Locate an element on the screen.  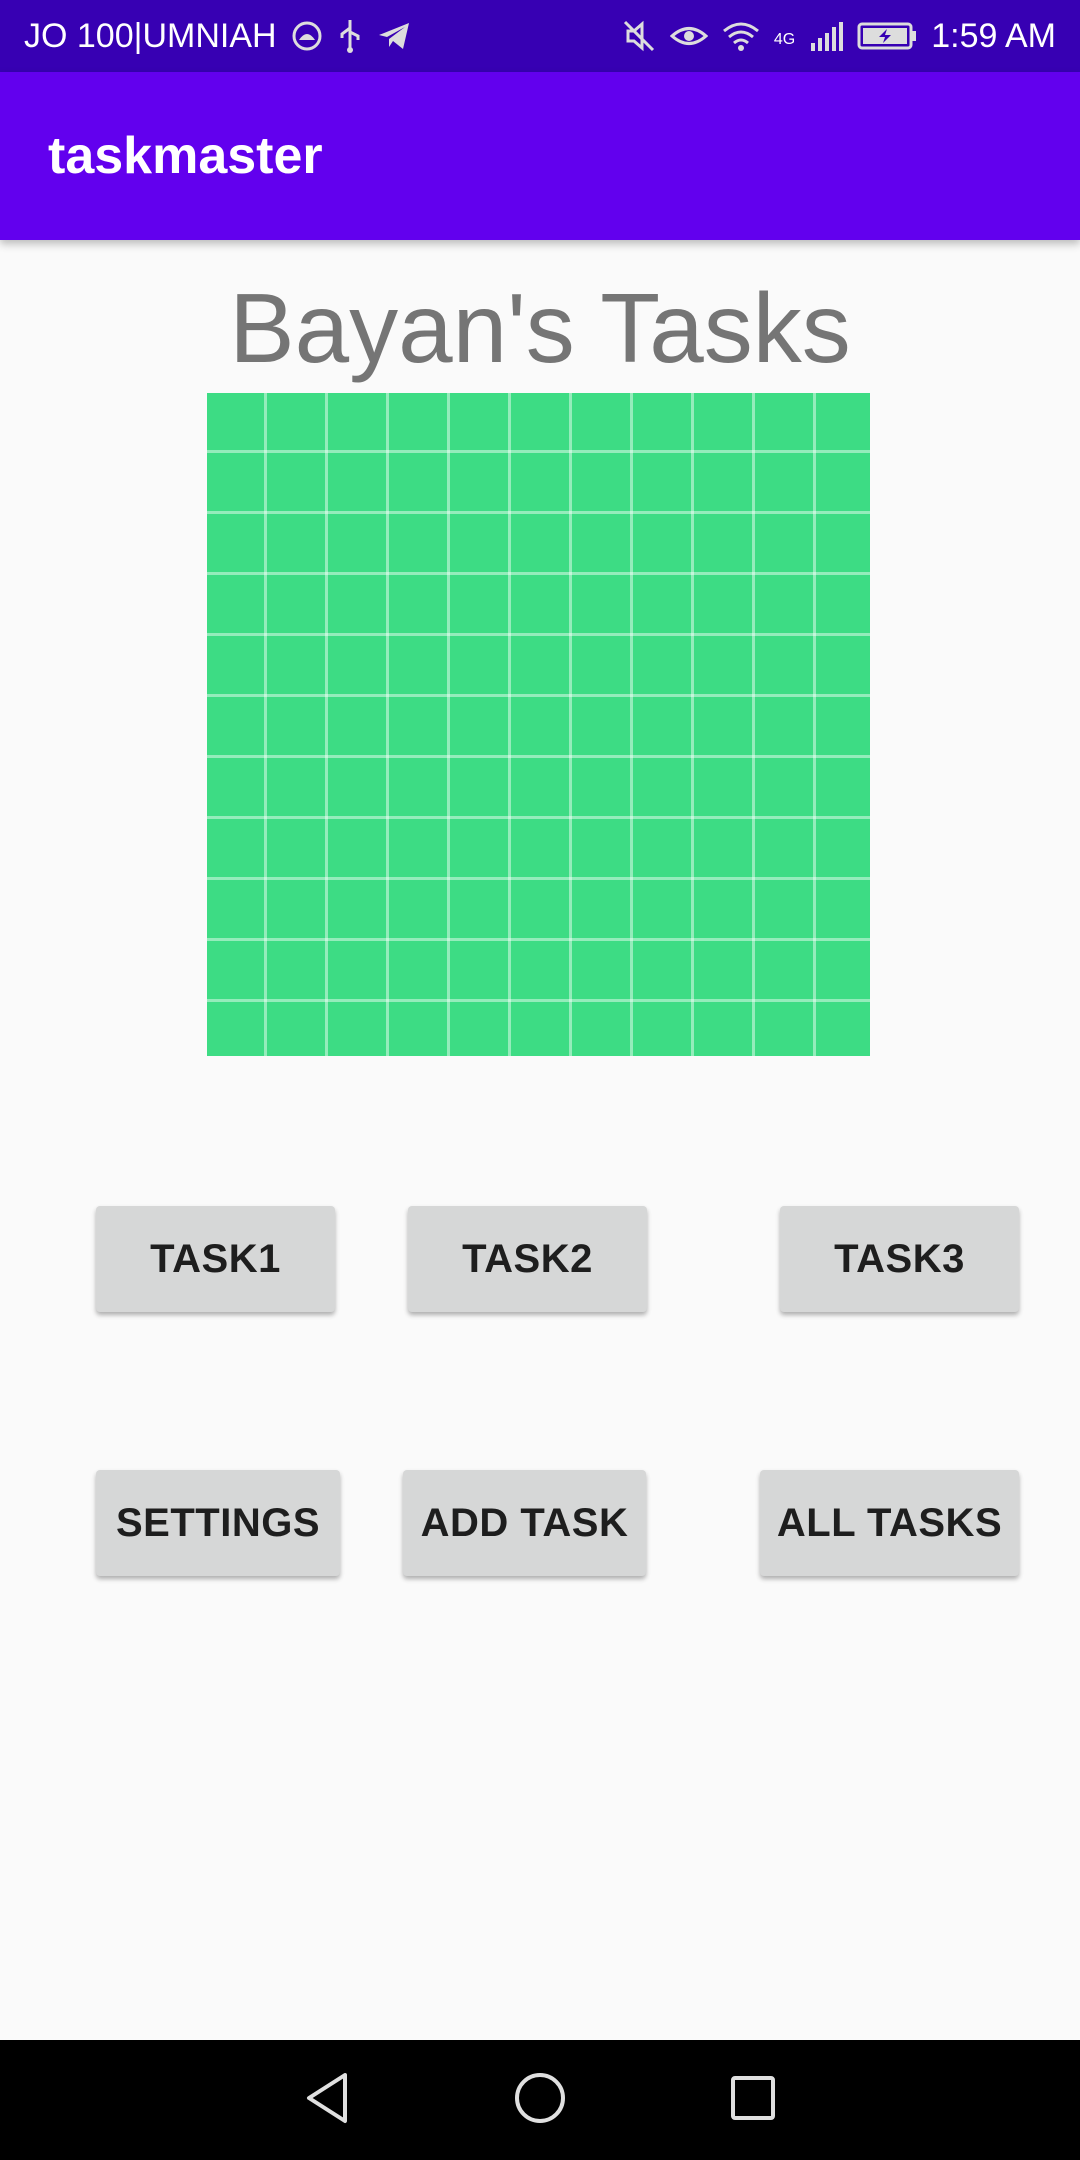
task3-button: TASK3 is located at coordinates (899, 1259).